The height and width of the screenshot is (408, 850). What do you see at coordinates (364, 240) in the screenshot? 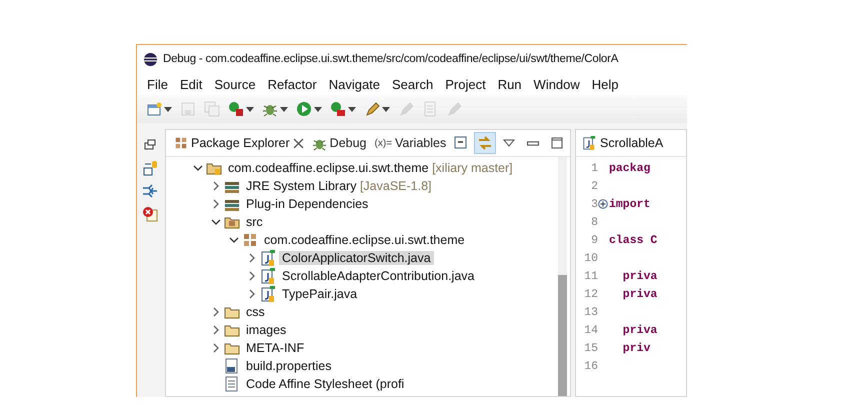
I see `tree-item: com.codeaffine.eclipse.ui.swt.theme` at bounding box center [364, 240].